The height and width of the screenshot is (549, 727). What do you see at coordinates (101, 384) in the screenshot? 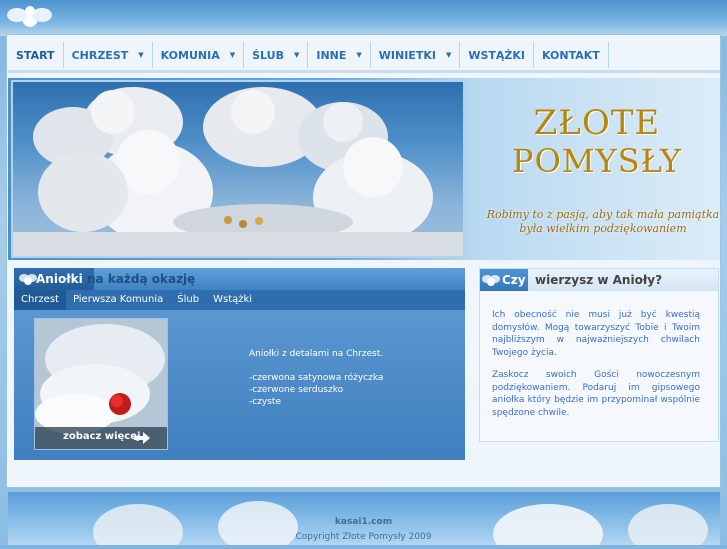
I see `product-image: zobacz więcej` at bounding box center [101, 384].